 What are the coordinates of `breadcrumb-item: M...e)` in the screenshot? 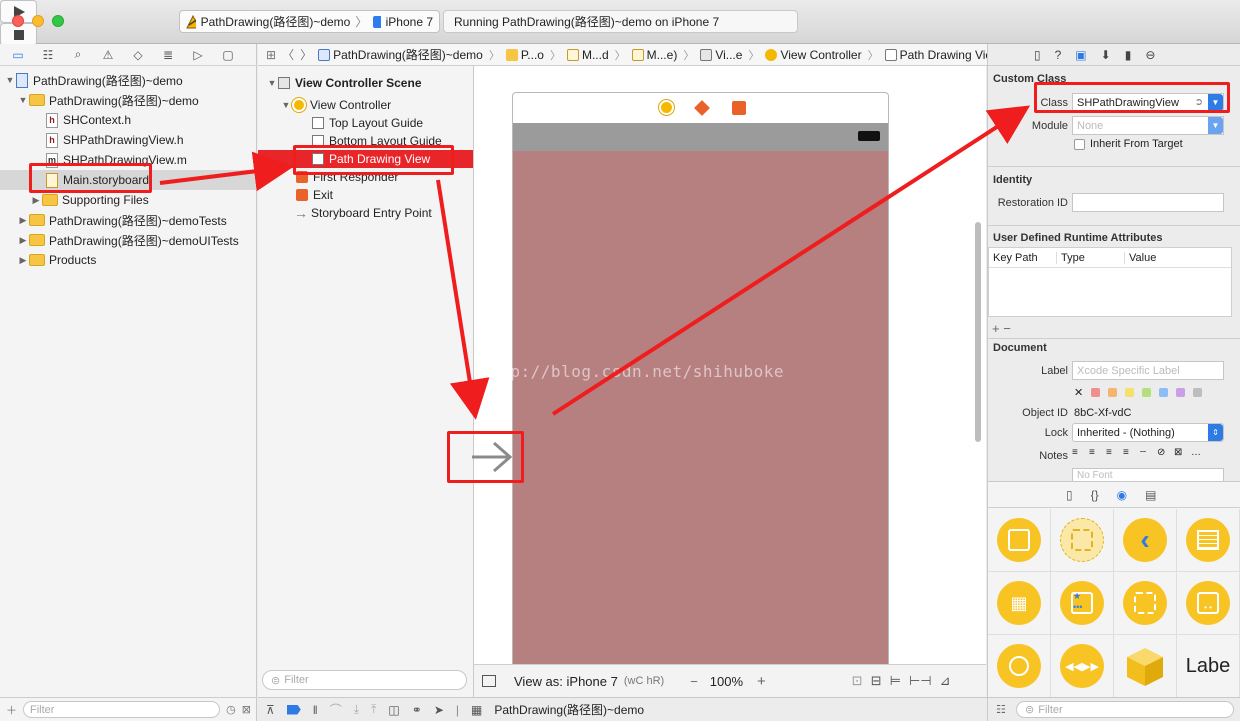 It's located at (654, 55).